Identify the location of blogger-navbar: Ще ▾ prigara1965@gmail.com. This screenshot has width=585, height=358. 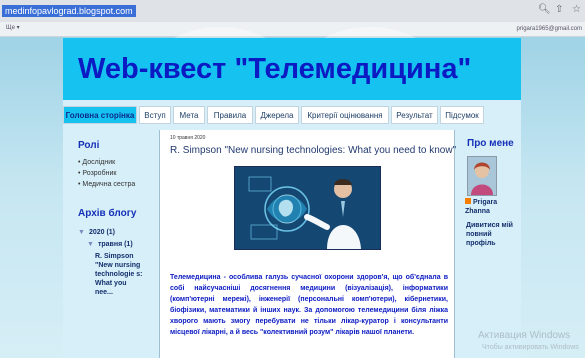
(292, 29).